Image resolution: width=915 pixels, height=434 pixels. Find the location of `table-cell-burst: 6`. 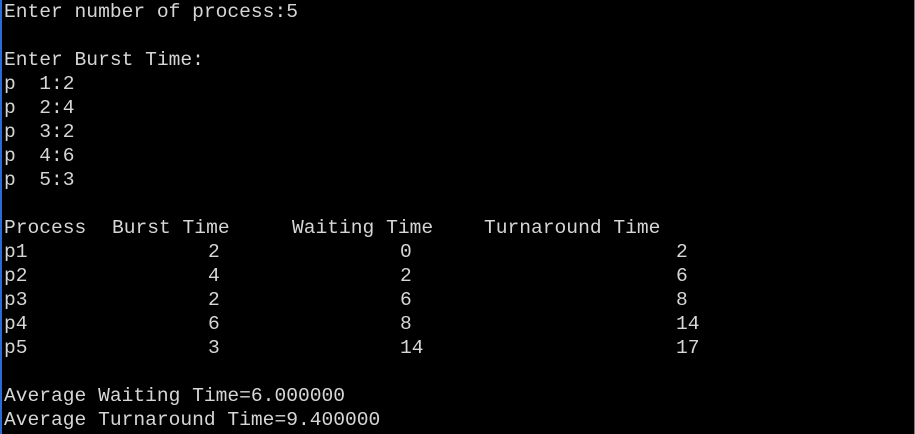

table-cell-burst: 6 is located at coordinates (214, 324).